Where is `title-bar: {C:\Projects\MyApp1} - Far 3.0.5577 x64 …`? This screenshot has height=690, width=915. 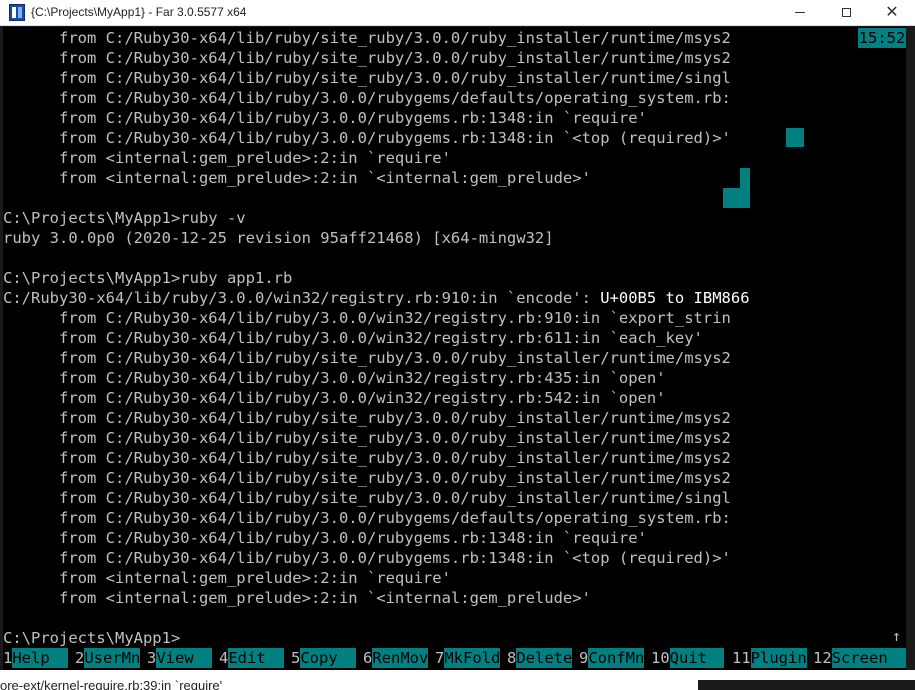 title-bar: {C:\Projects\MyApp1} - Far 3.0.5577 x64 … is located at coordinates (457, 13).